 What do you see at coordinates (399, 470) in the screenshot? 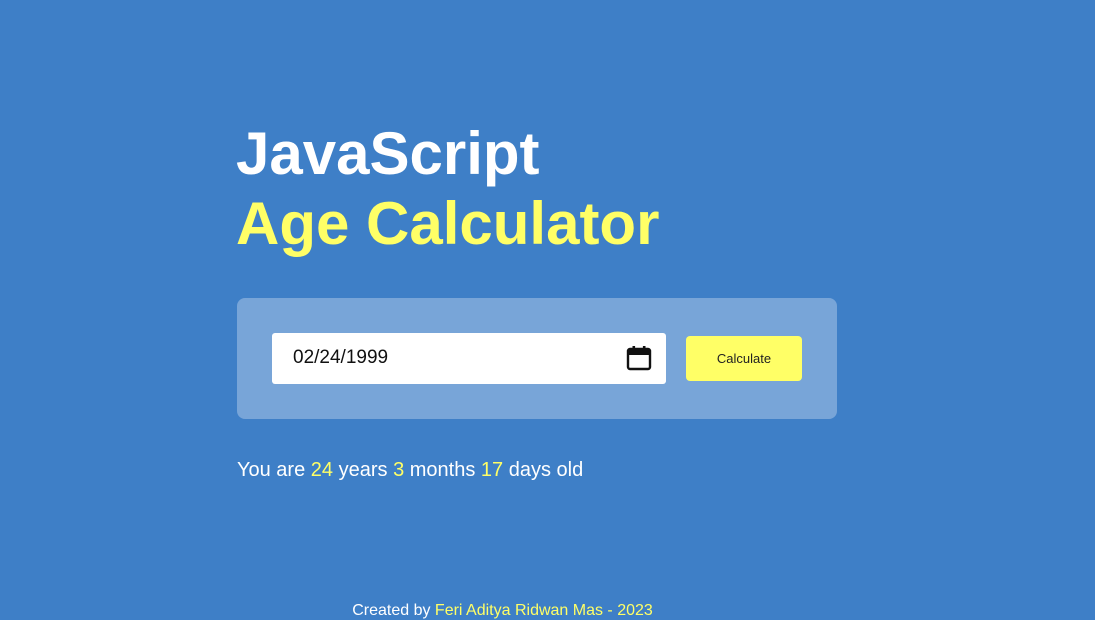
I see `result-months-value: 3` at bounding box center [399, 470].